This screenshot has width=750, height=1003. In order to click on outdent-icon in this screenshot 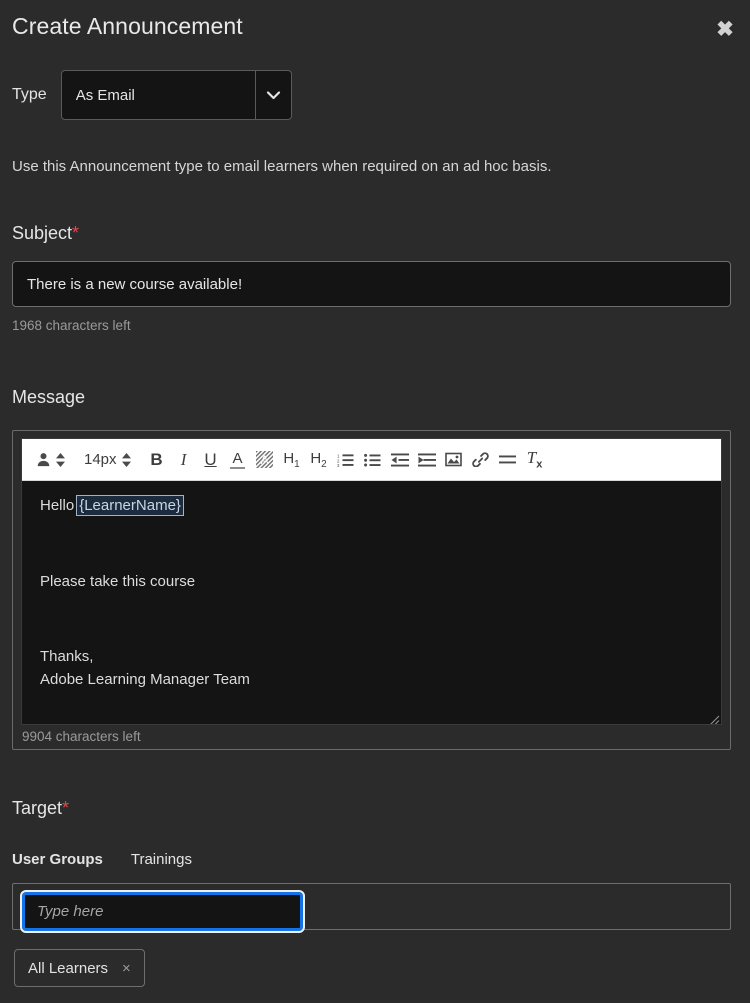, I will do `click(400, 460)`.